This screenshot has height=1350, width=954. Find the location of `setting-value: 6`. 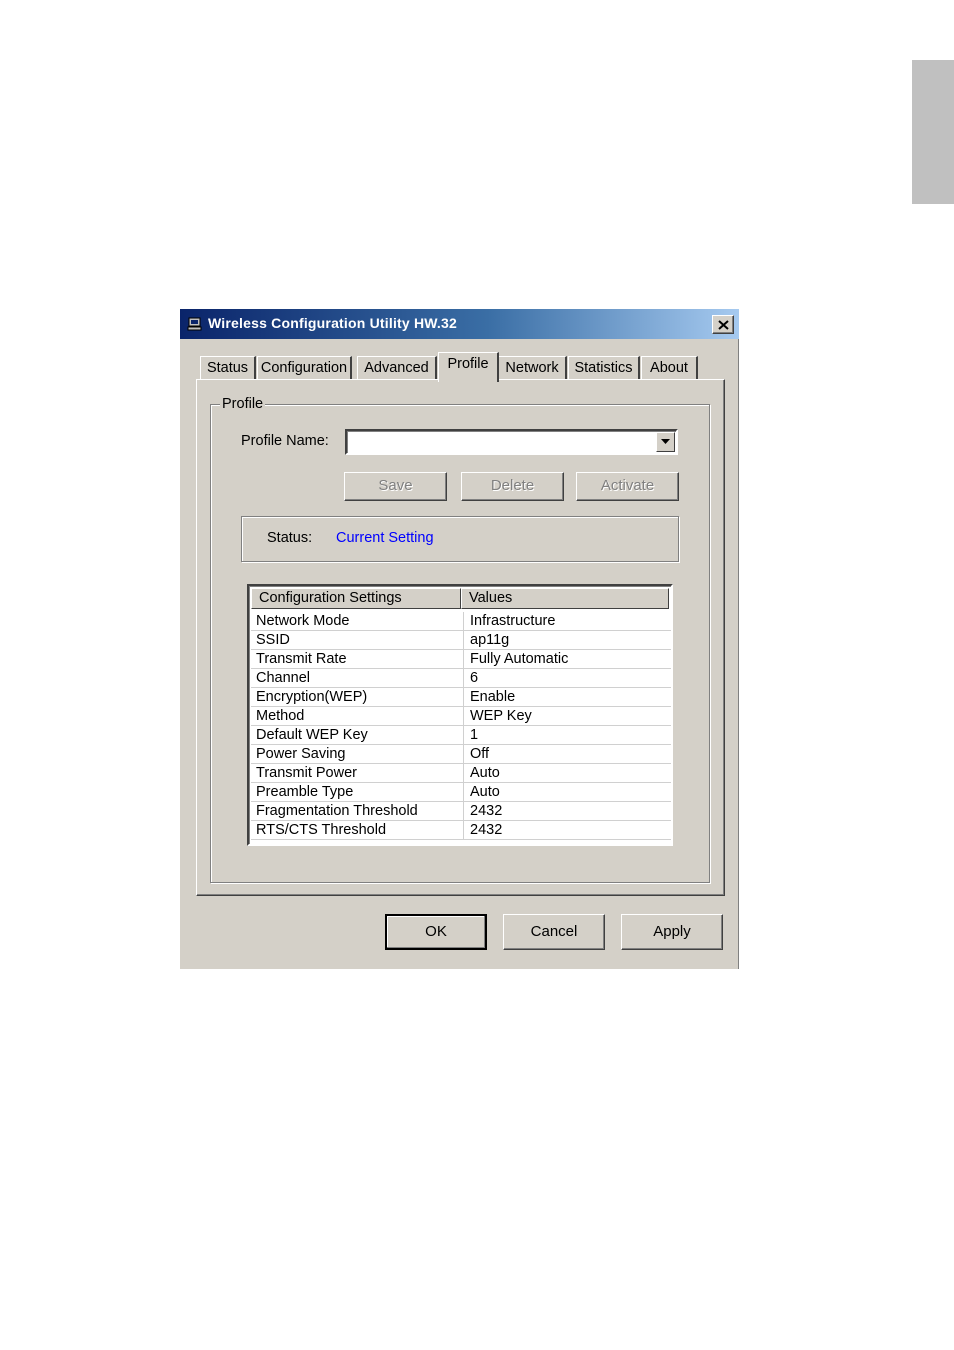

setting-value: 6 is located at coordinates (474, 678).